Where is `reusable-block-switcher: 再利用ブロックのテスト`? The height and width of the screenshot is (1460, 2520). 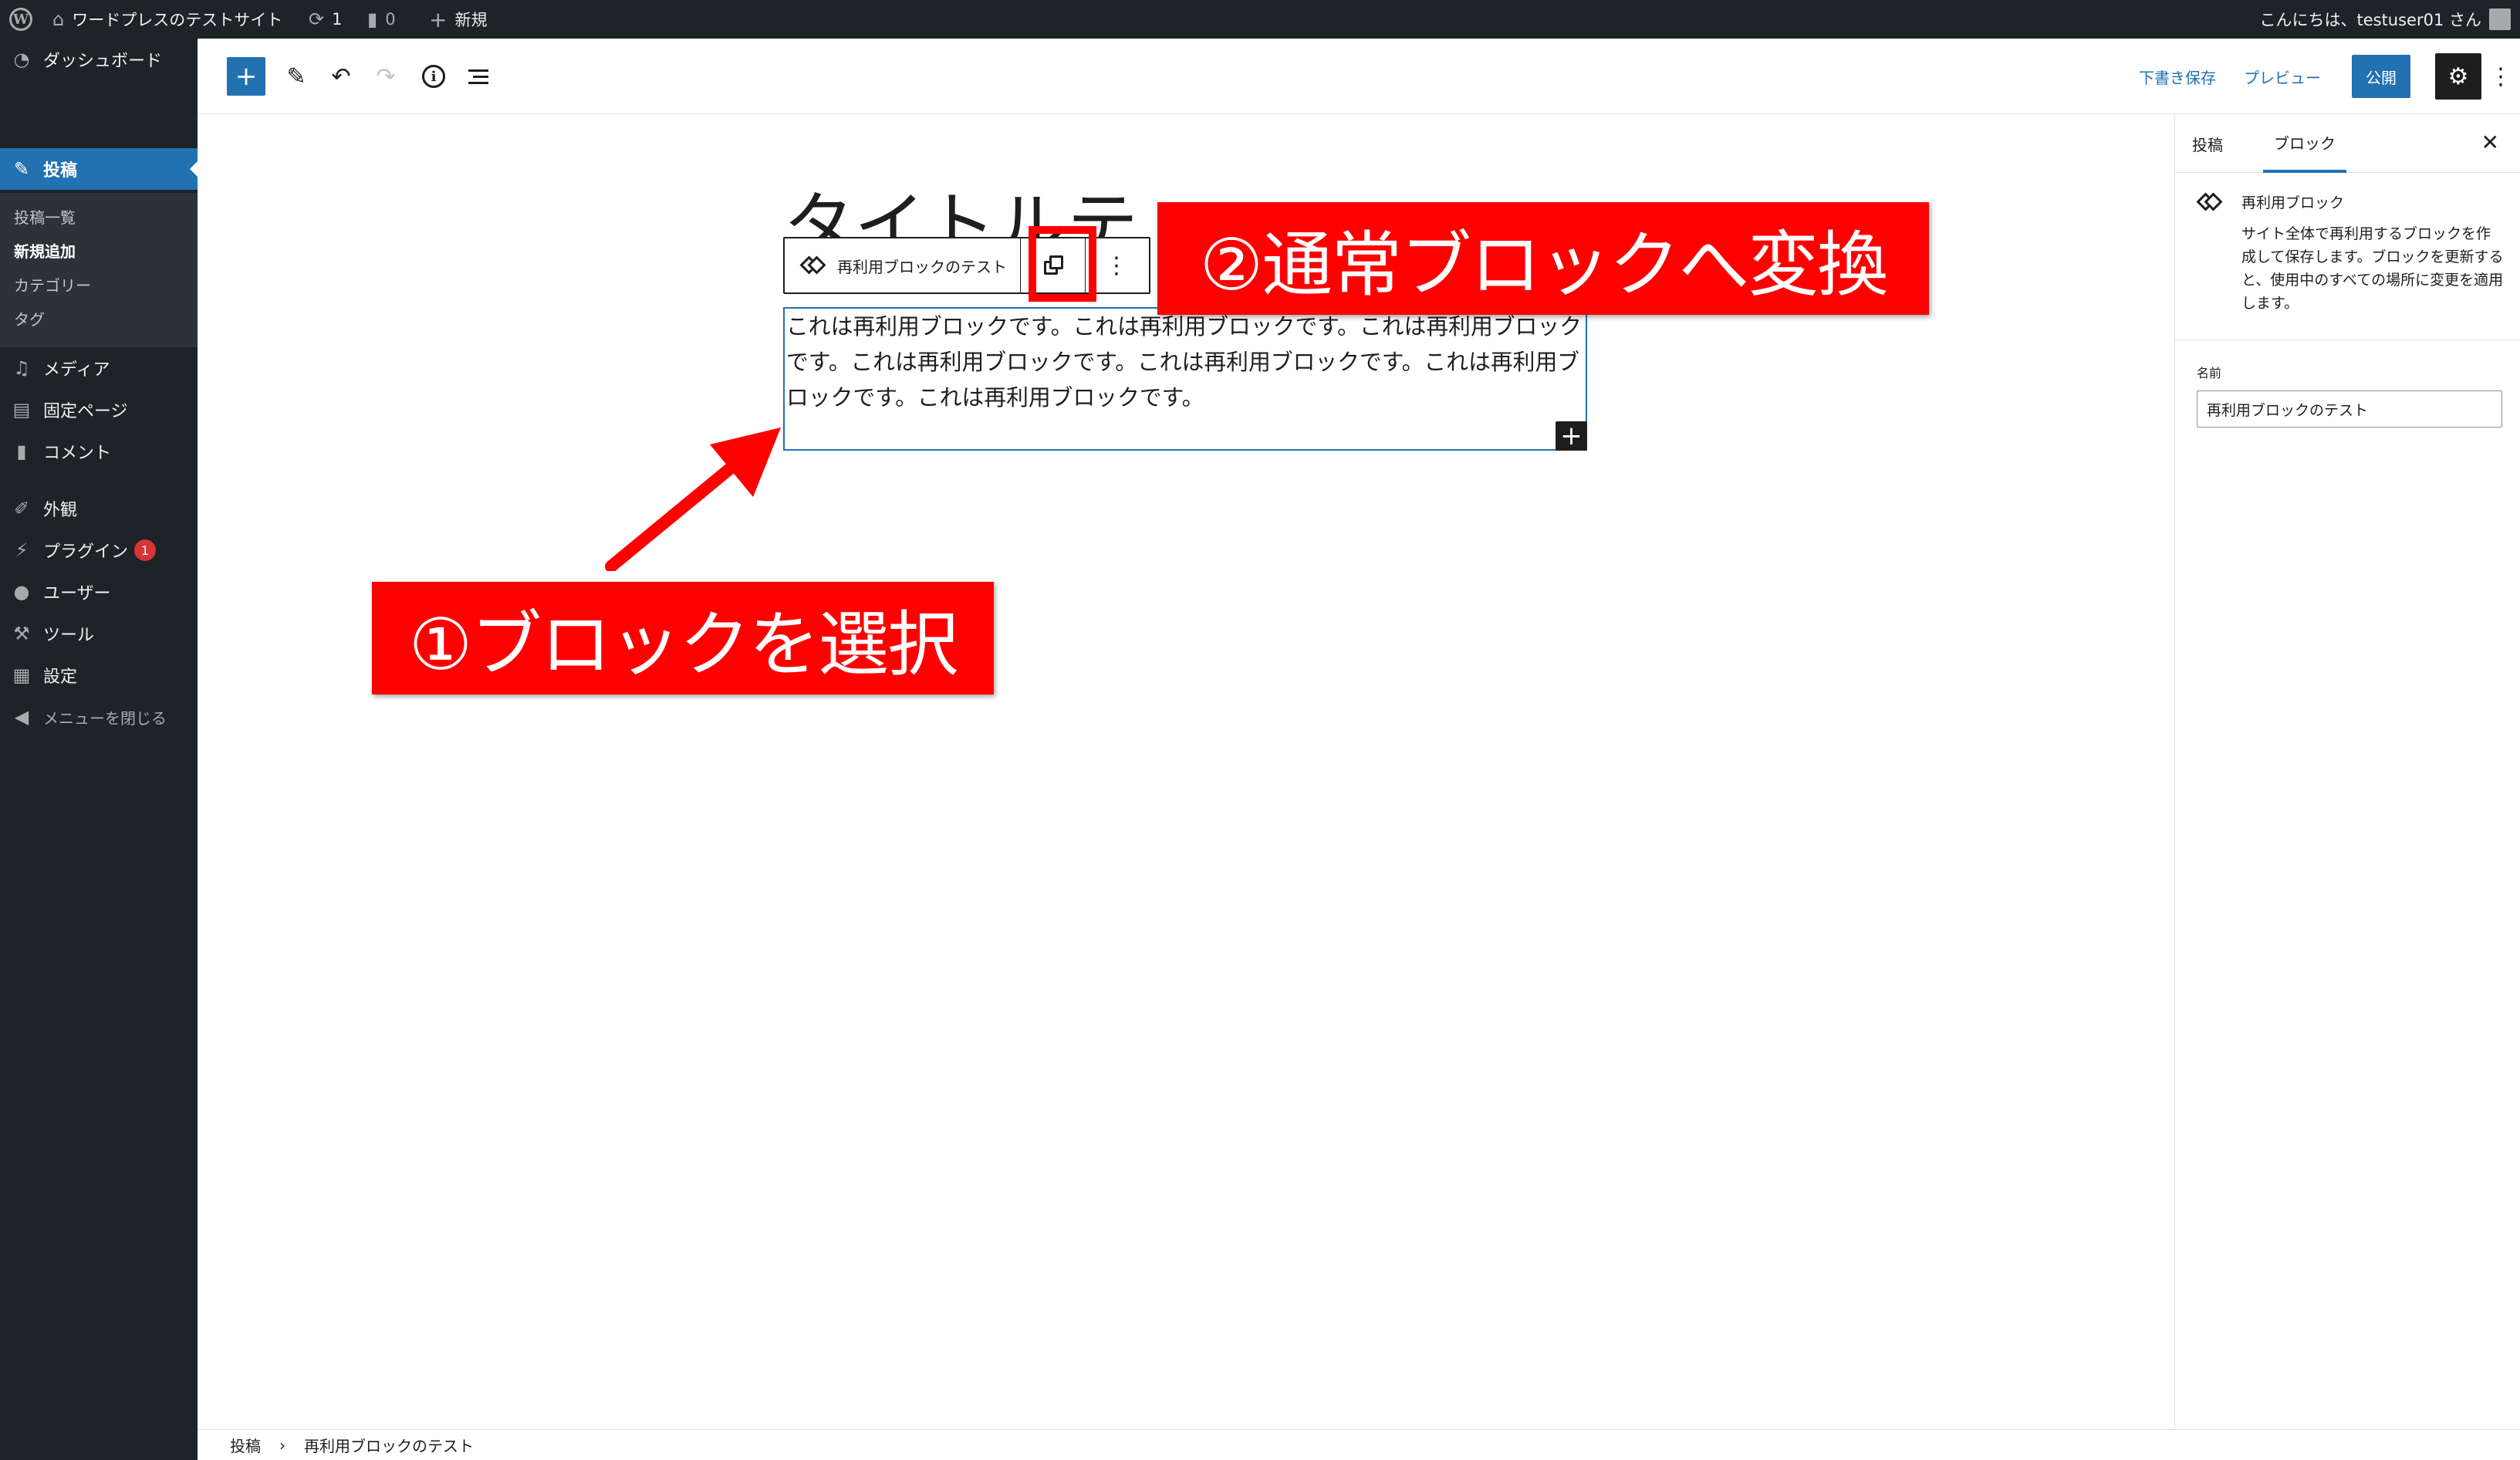
reusable-block-switcher: 再利用ブロックのテスト is located at coordinates (903, 265).